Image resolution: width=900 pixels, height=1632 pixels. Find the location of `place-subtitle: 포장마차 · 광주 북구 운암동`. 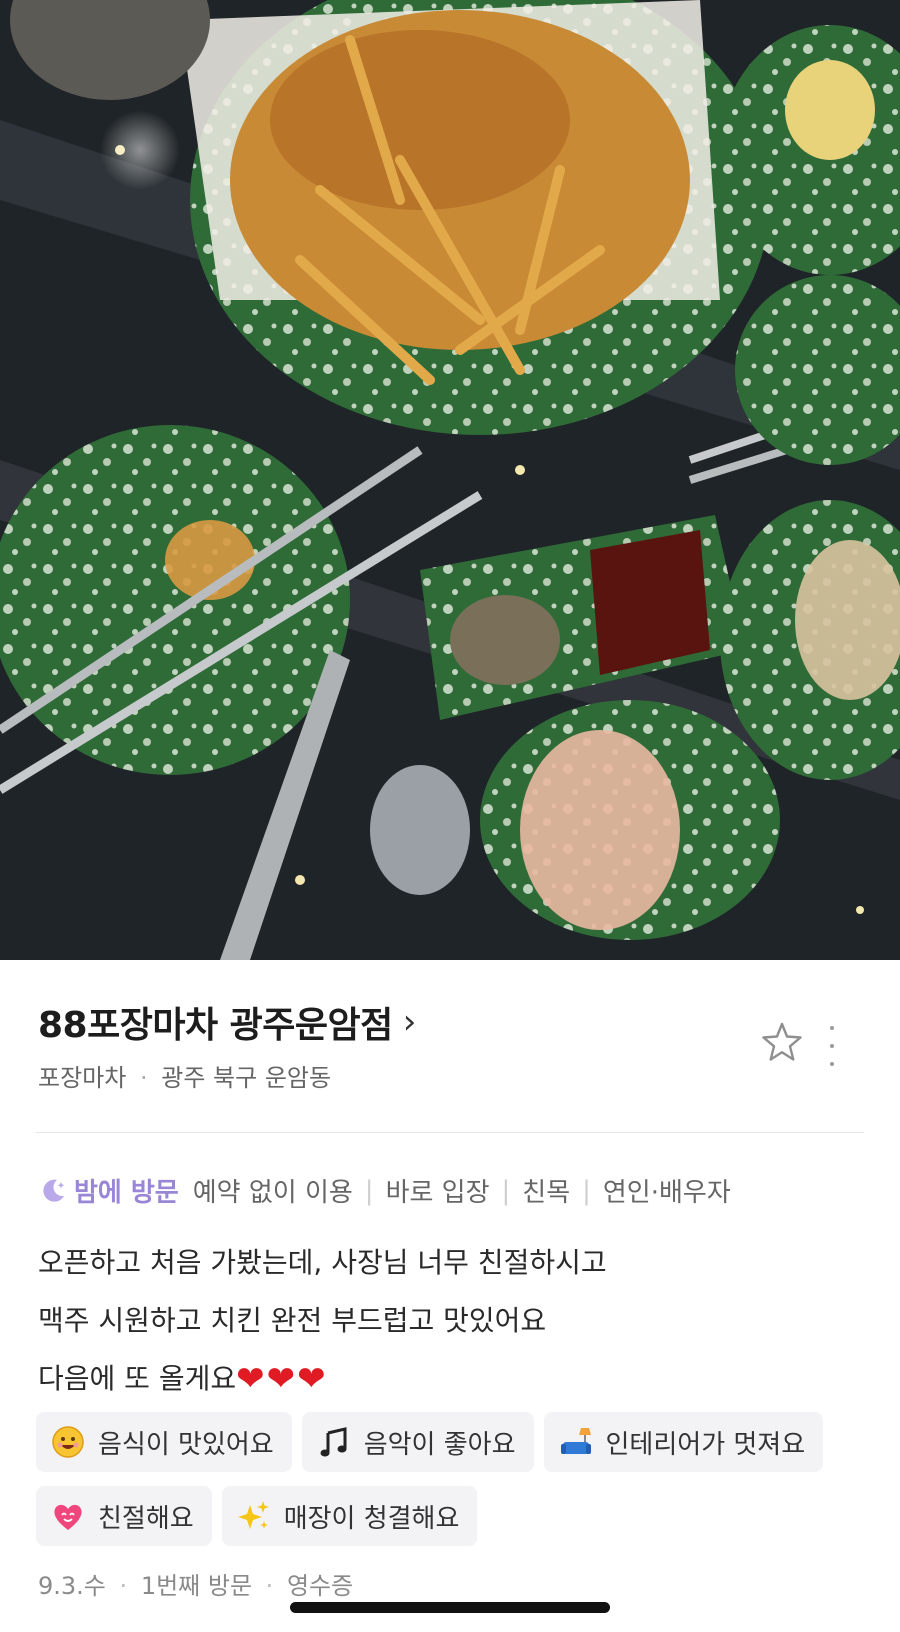

place-subtitle: 포장마차 · 광주 북구 운암동 is located at coordinates (184, 1075).